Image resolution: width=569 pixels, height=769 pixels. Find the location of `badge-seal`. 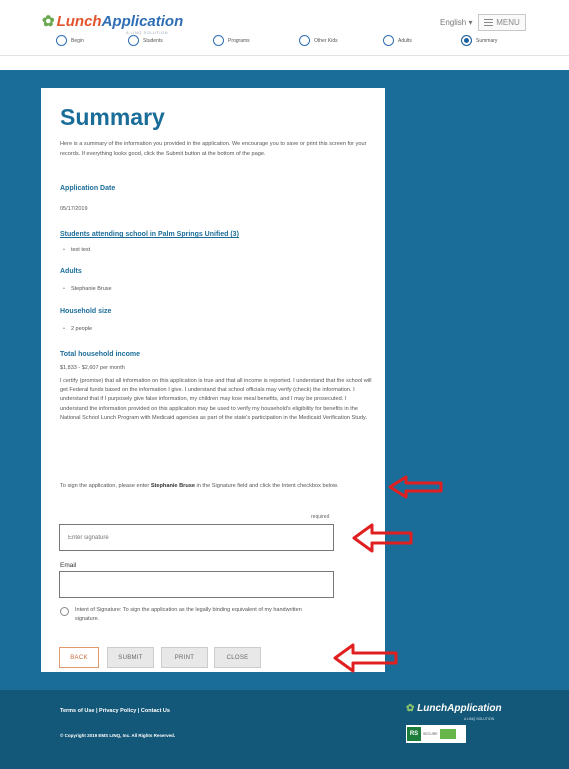

badge-seal is located at coordinates (447, 734).